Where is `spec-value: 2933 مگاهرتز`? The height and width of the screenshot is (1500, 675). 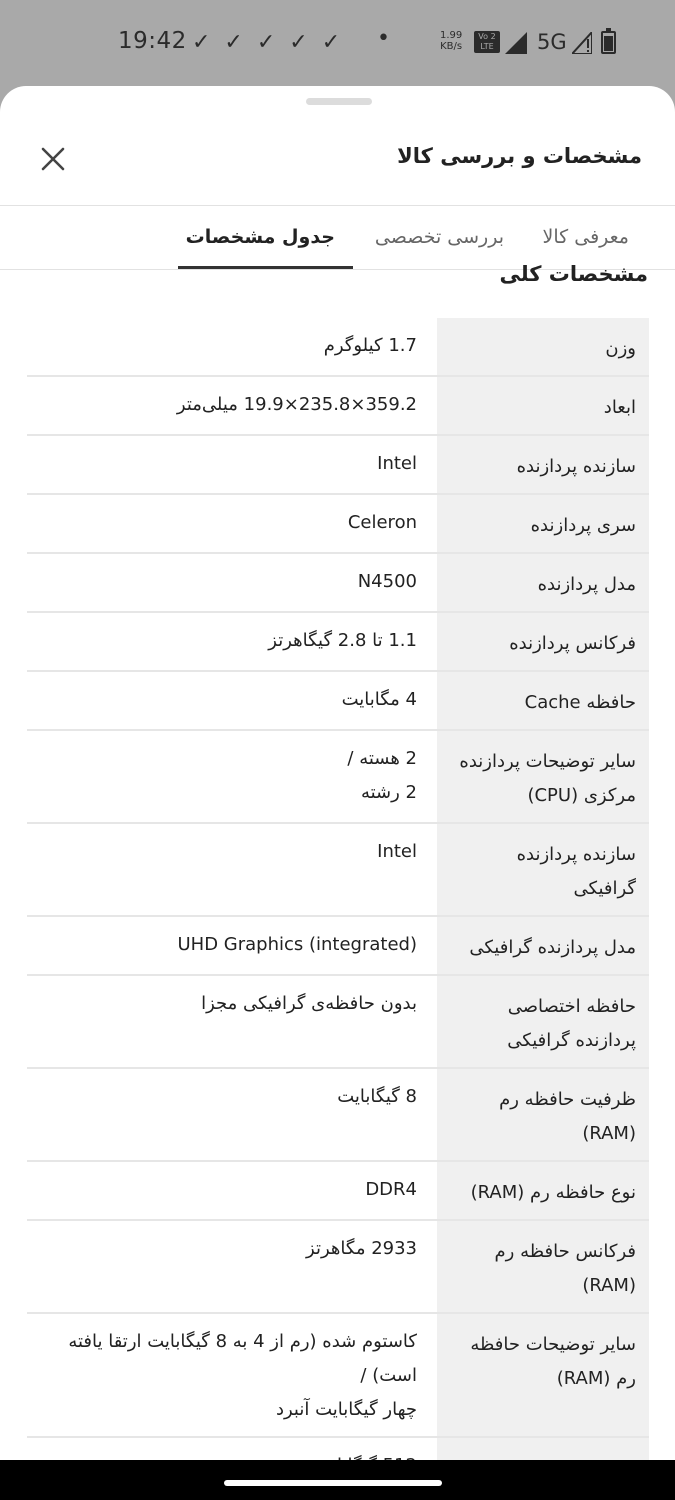
spec-value: 2933 مگاهرتز is located at coordinates (232, 1266).